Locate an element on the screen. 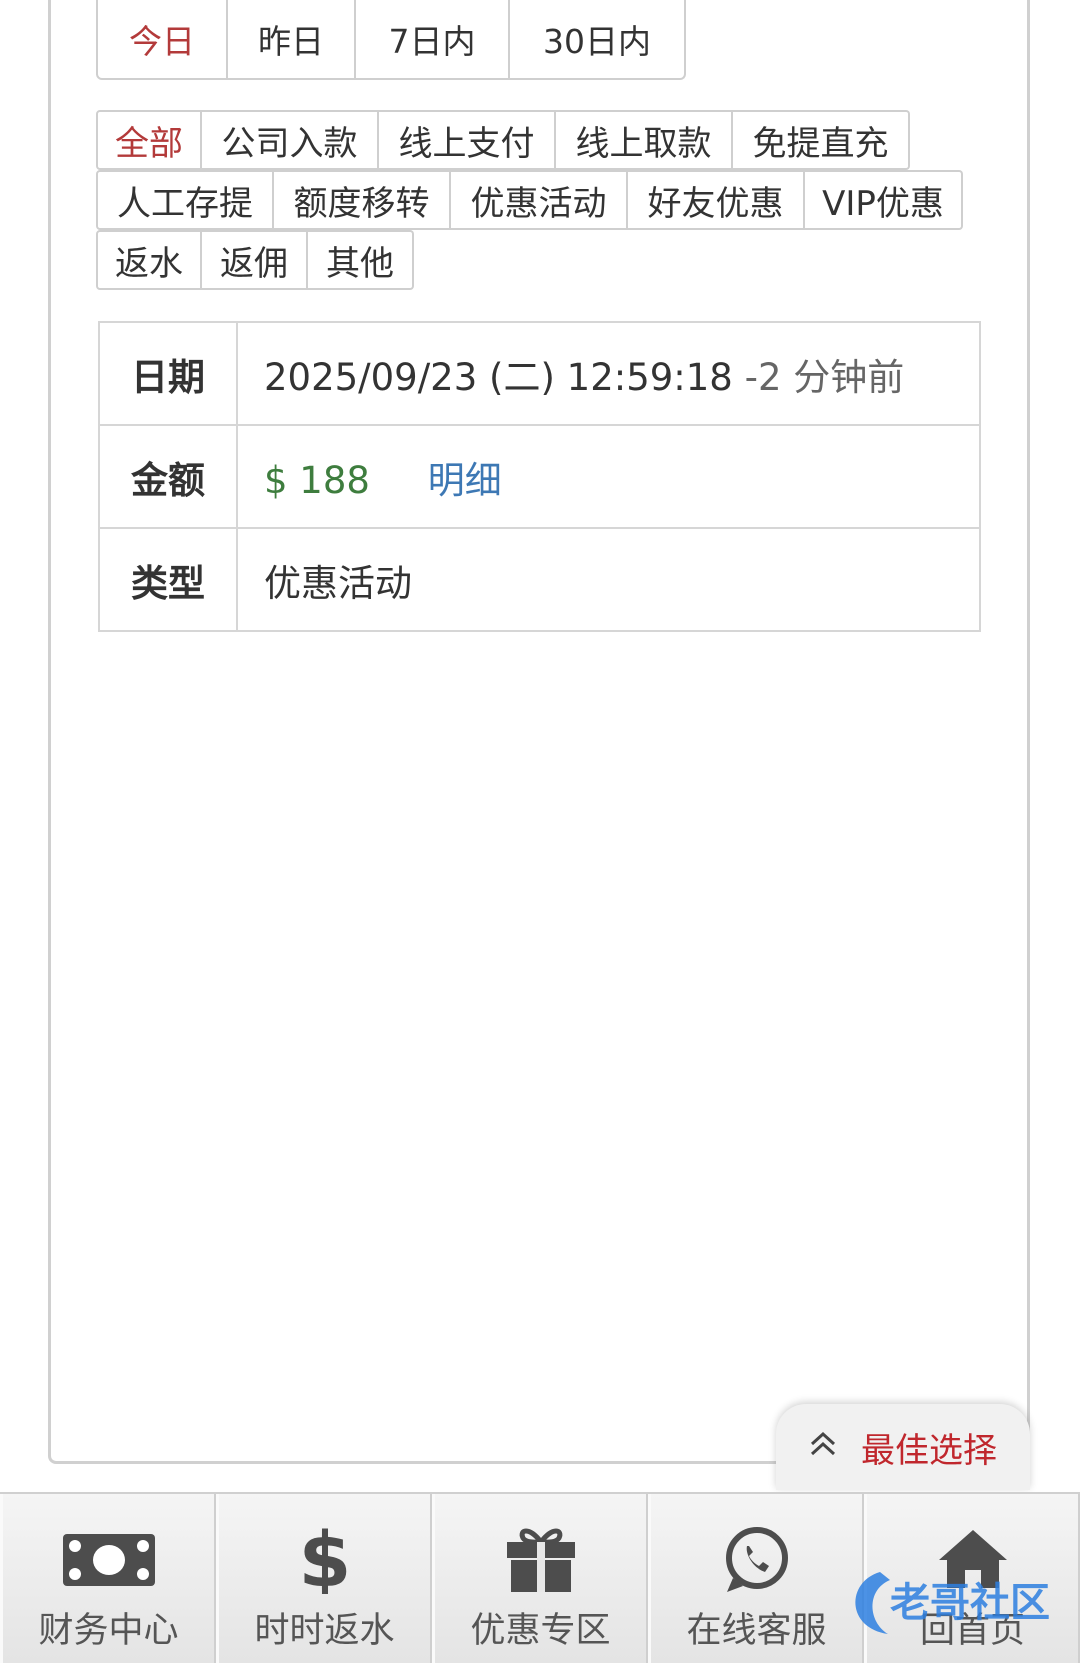  nav-customer-service: 在线客服 is located at coordinates (756, 1578).